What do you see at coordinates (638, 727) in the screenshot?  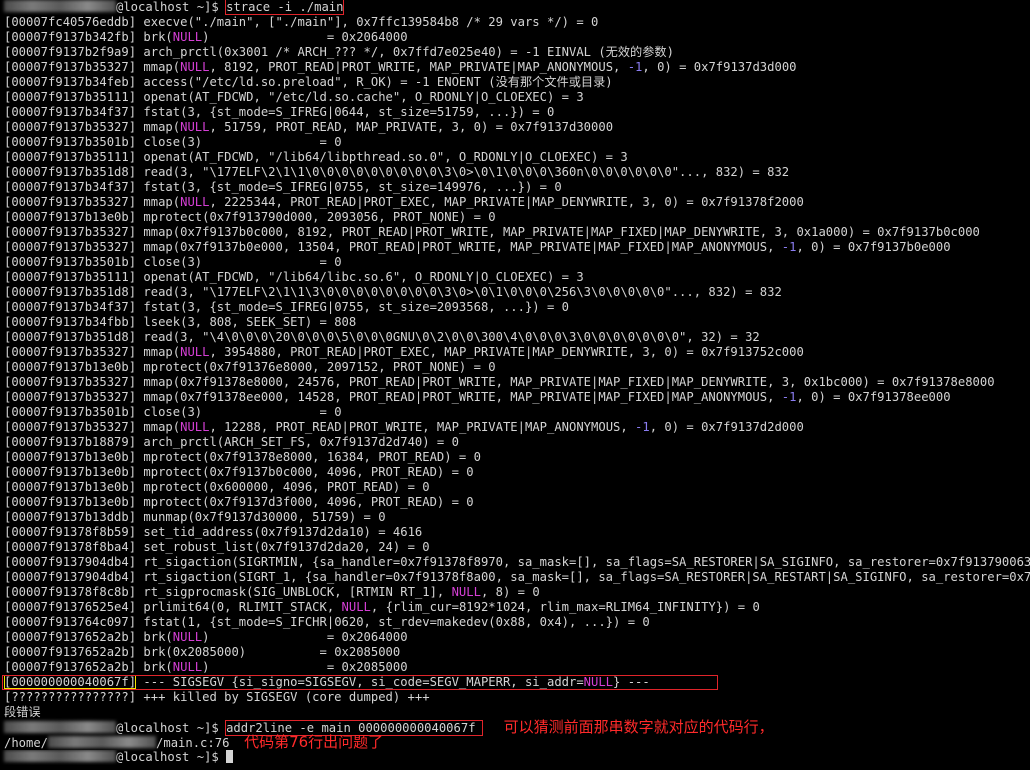 I see `annotation-guess: 可以猜测前面那串数字就对应的代码行，` at bounding box center [638, 727].